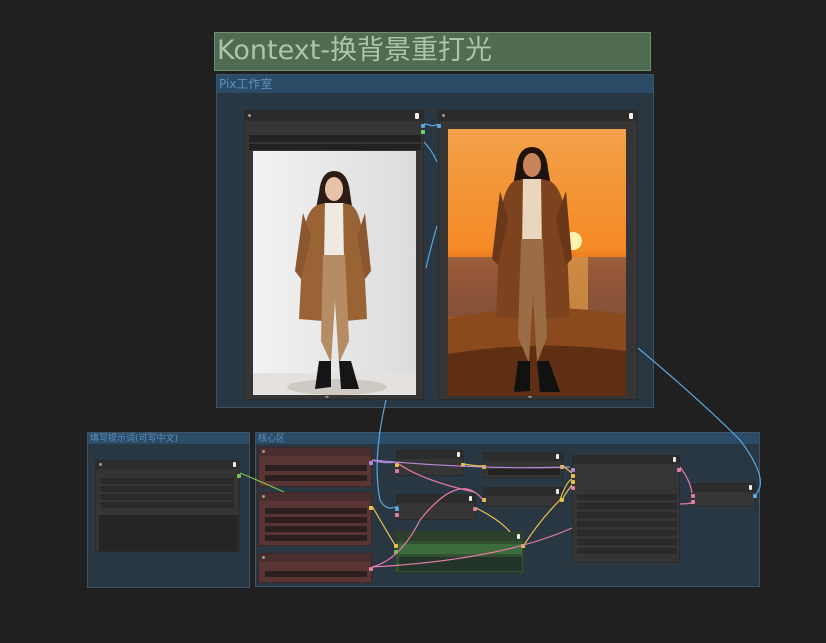 The width and height of the screenshot is (826, 643). I want to click on input-photo, so click(334, 273).